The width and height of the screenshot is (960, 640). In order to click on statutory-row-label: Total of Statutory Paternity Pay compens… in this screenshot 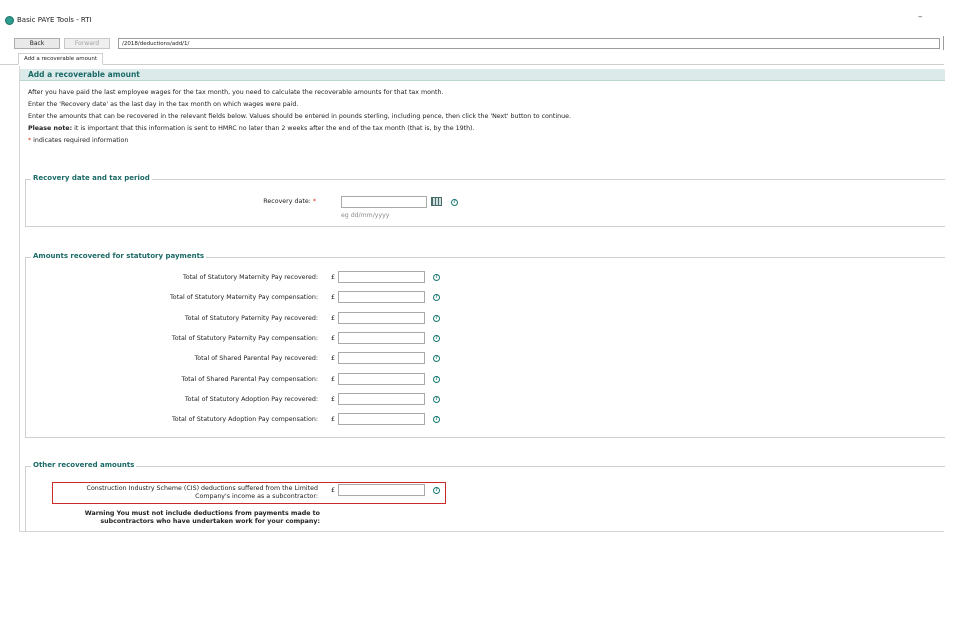, I will do `click(244, 338)`.